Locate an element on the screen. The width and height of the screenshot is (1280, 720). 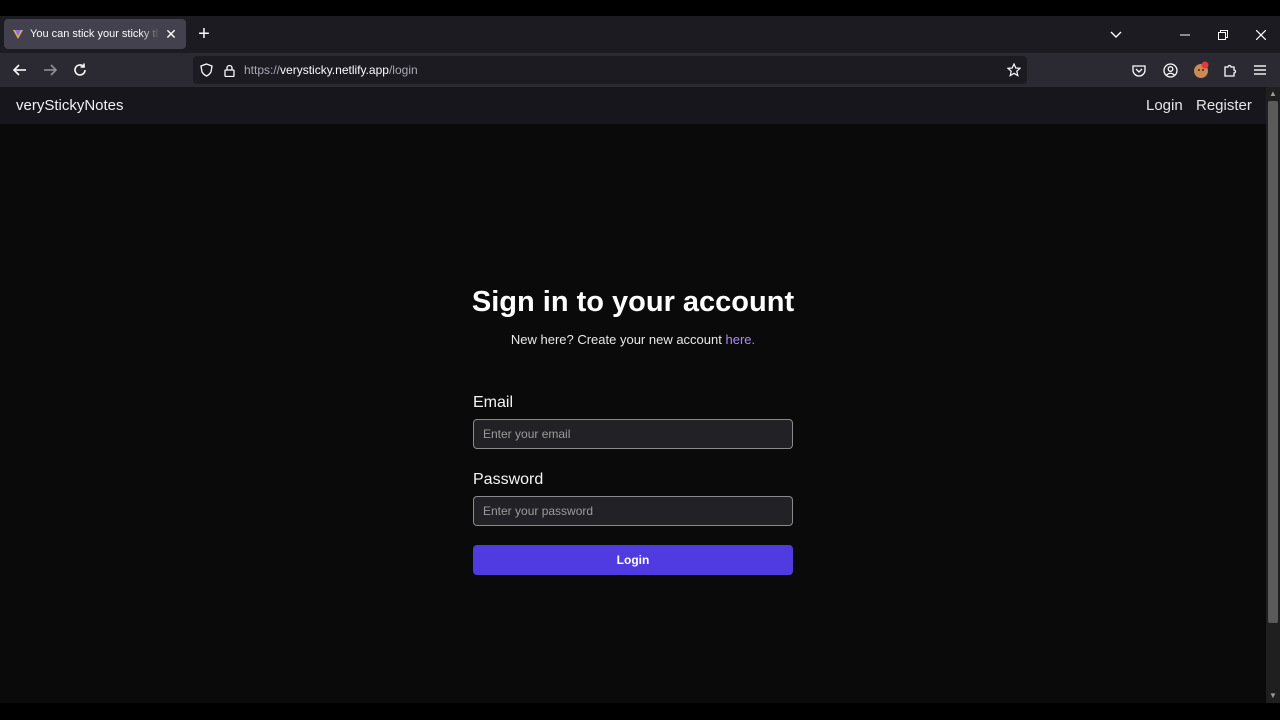
extension-avatar-icon is located at coordinates (1201, 70).